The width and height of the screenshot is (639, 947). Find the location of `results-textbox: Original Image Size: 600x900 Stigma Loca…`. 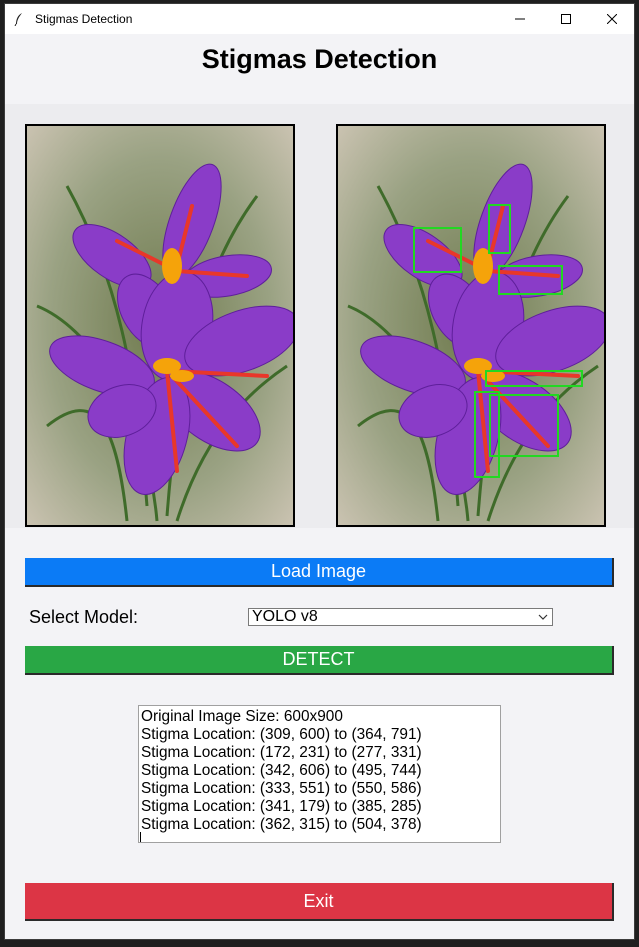

results-textbox: Original Image Size: 600x900 Stigma Loca… is located at coordinates (319, 774).